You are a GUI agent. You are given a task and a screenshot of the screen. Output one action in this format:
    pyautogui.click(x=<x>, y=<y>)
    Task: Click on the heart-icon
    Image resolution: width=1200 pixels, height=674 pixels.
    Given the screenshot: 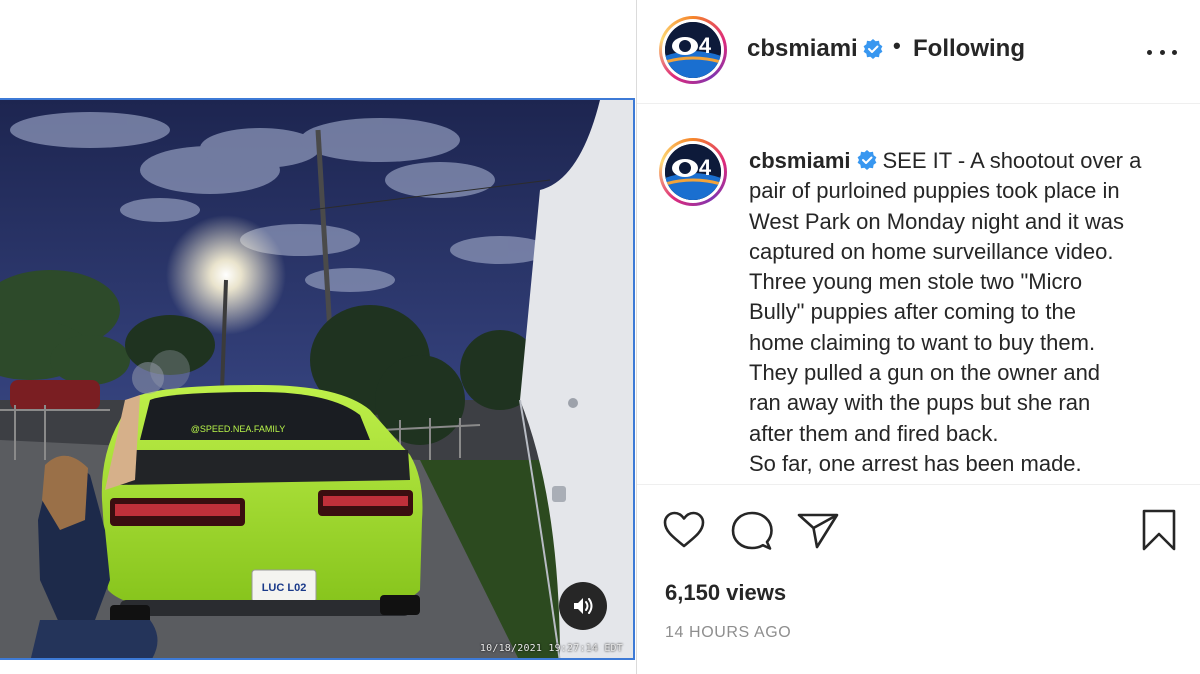 What is the action you would take?
    pyautogui.click(x=684, y=530)
    